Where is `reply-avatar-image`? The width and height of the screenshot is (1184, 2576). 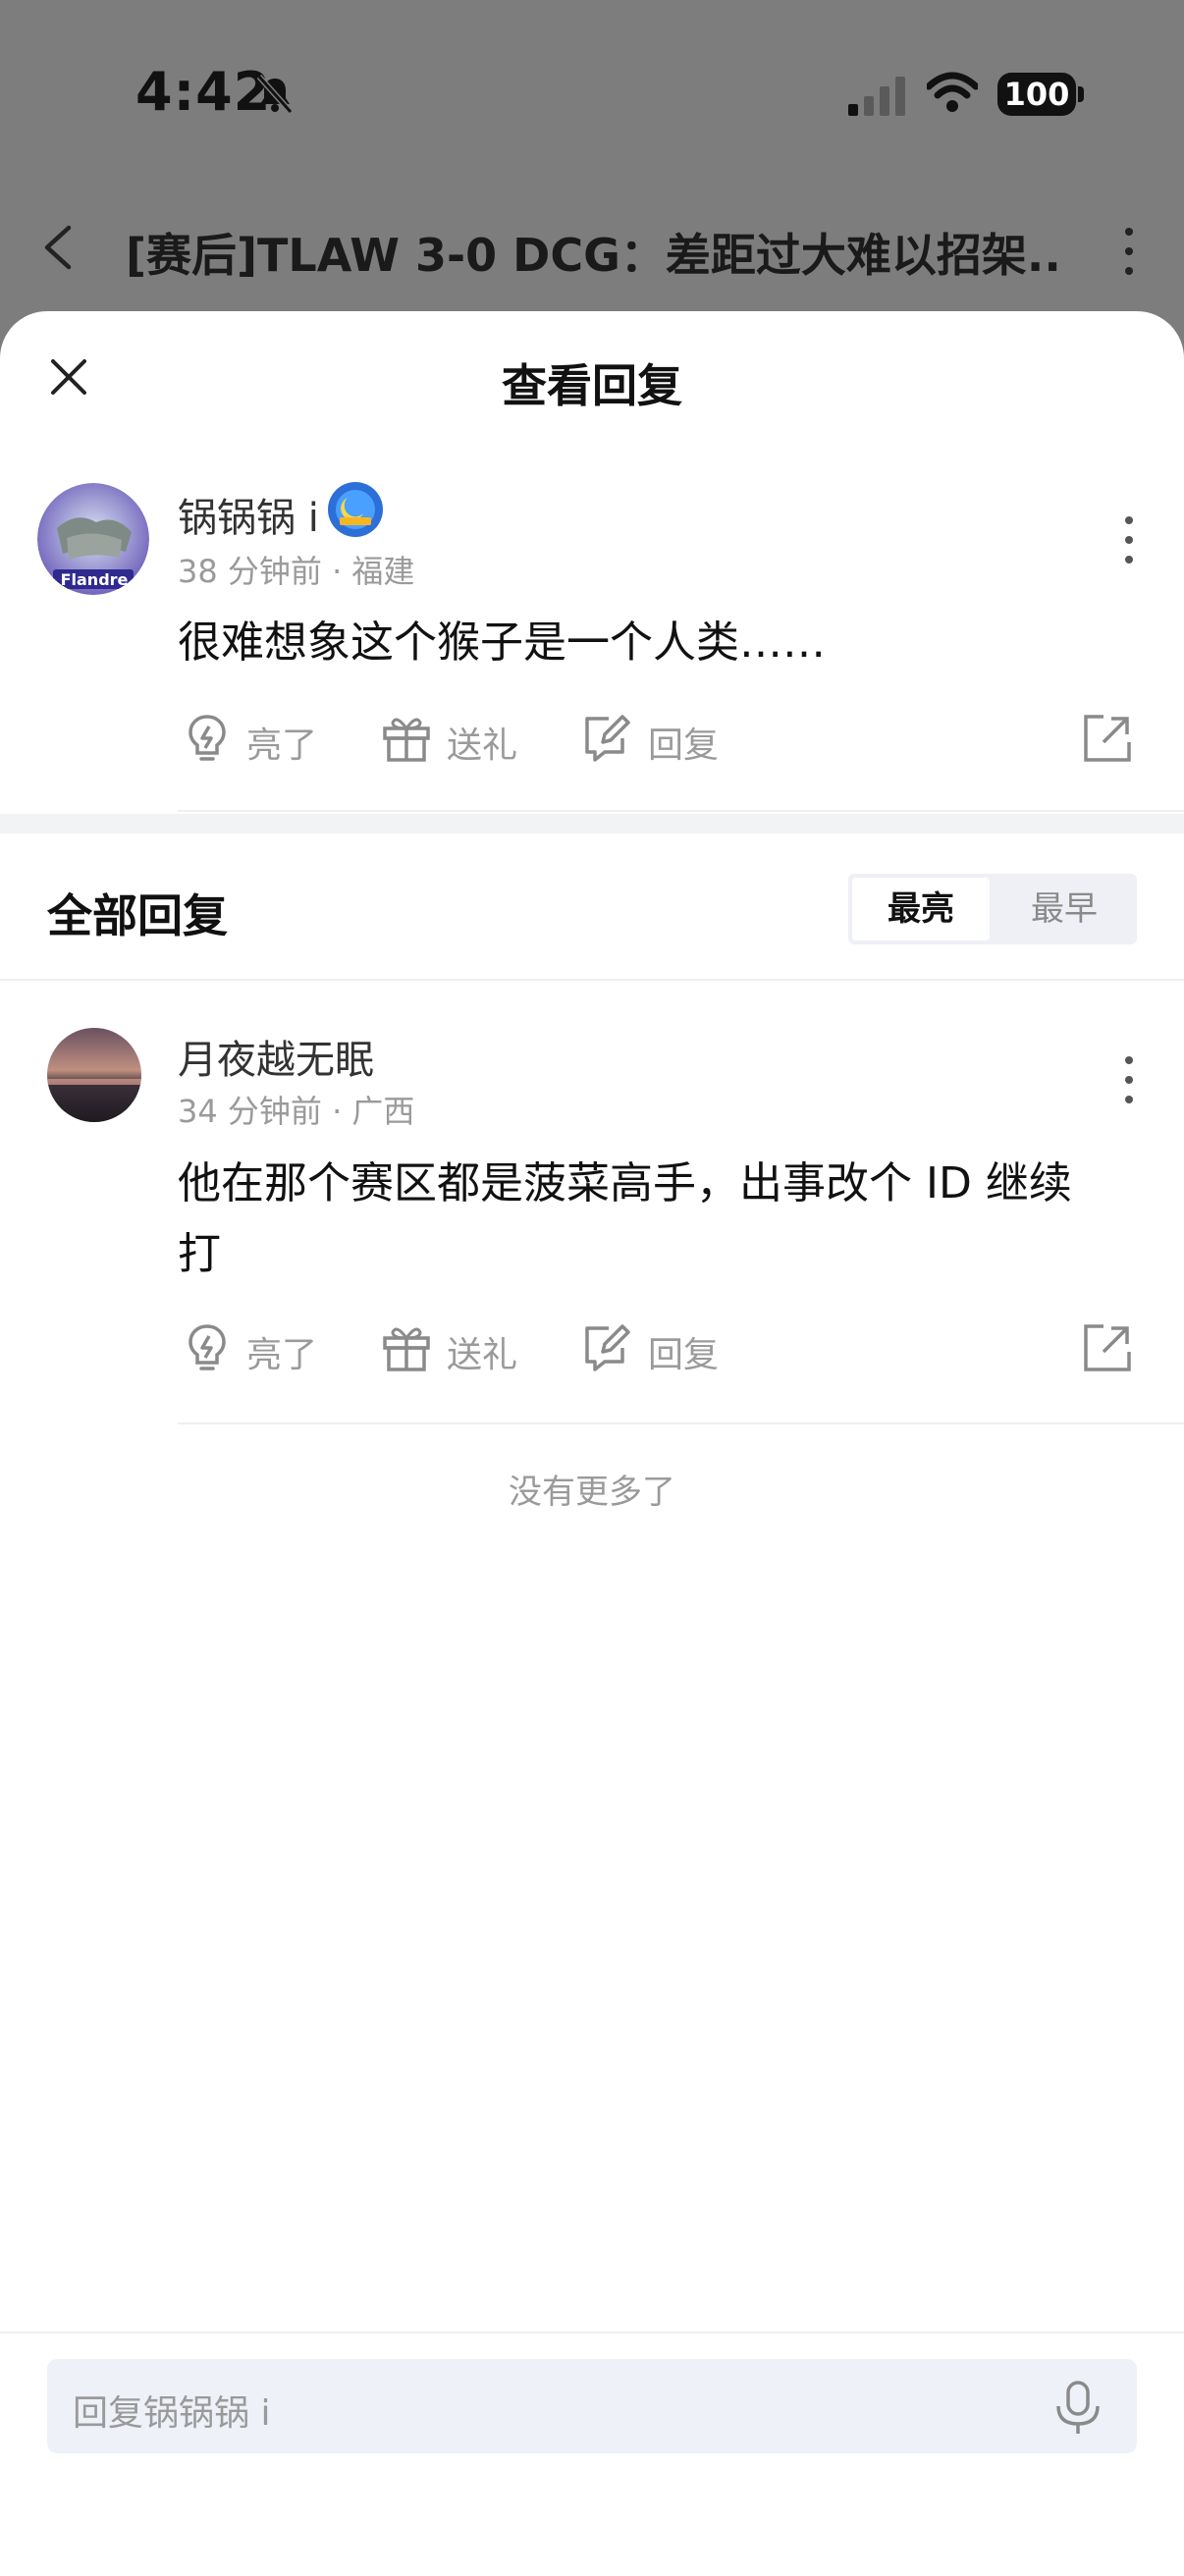 reply-avatar-image is located at coordinates (94, 1075).